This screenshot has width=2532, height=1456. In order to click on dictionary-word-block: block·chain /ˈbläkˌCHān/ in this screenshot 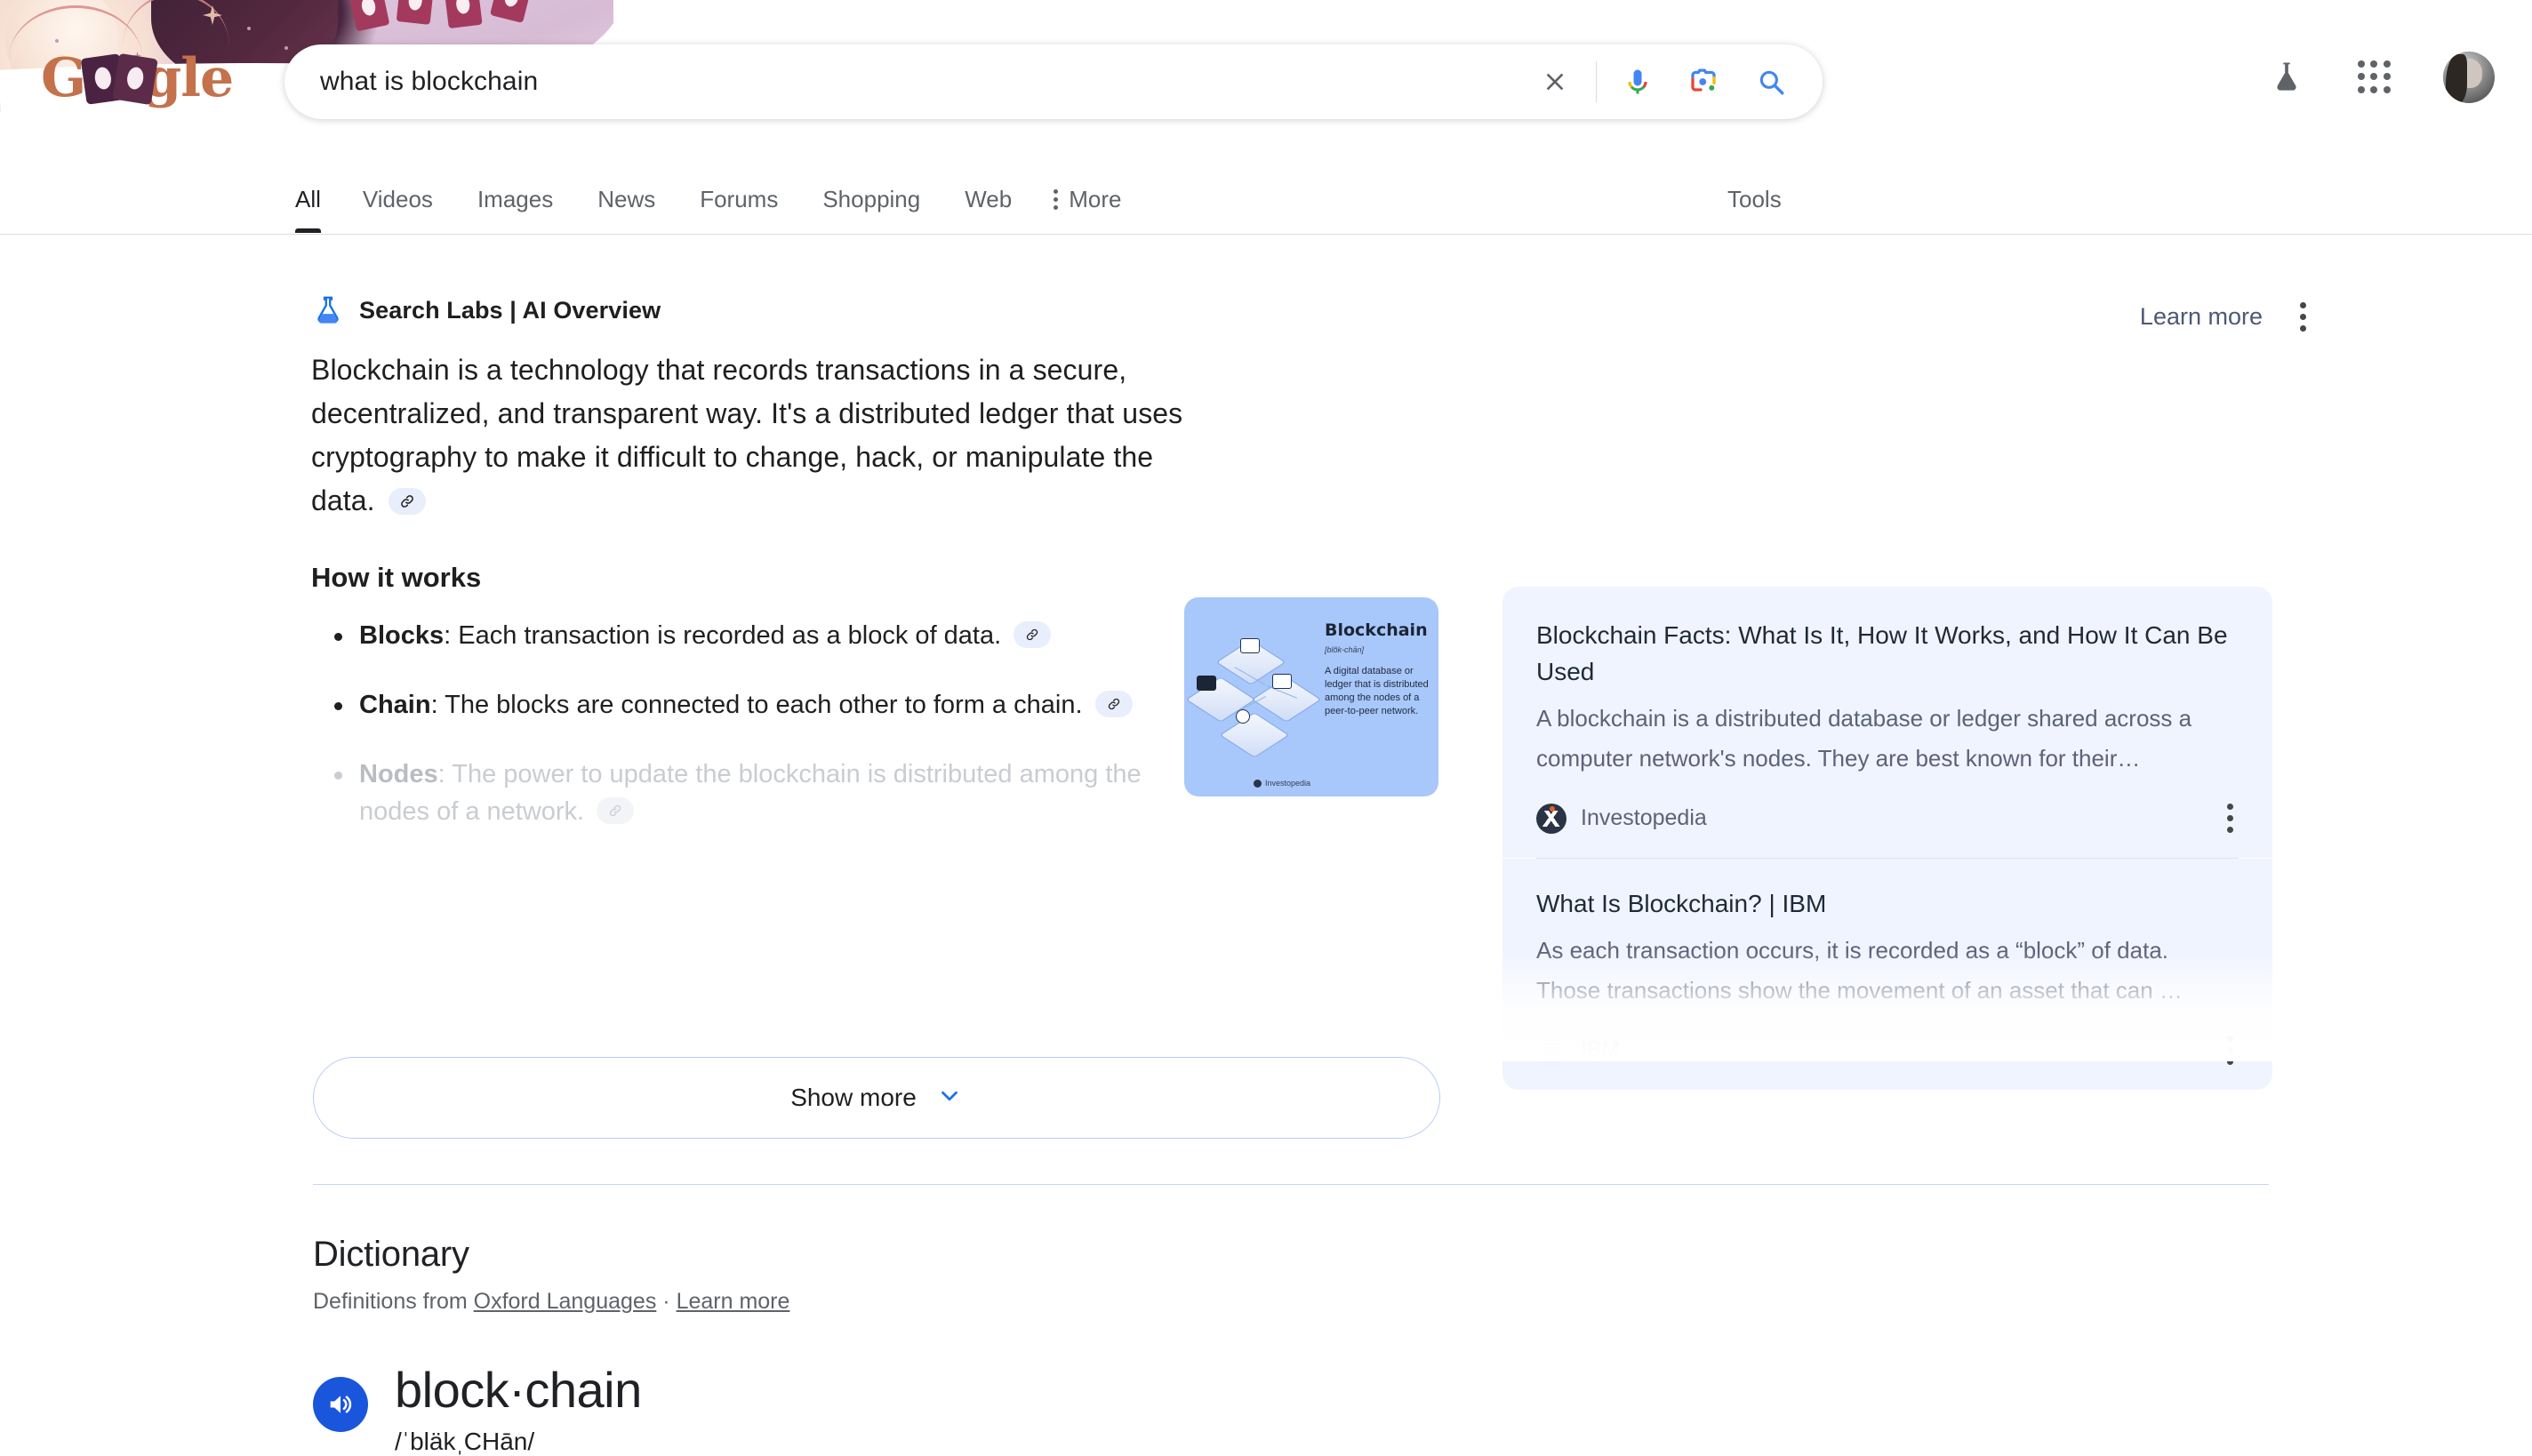, I will do `click(518, 1410)`.